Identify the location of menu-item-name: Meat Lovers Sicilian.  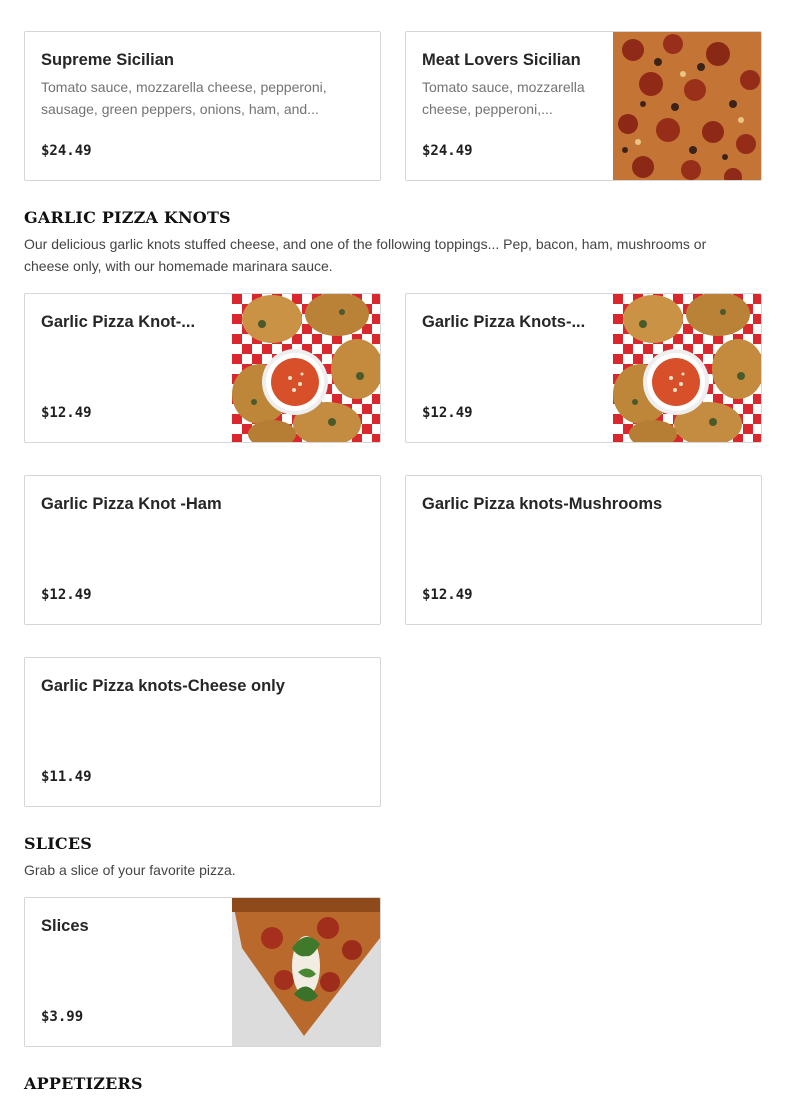
(501, 60).